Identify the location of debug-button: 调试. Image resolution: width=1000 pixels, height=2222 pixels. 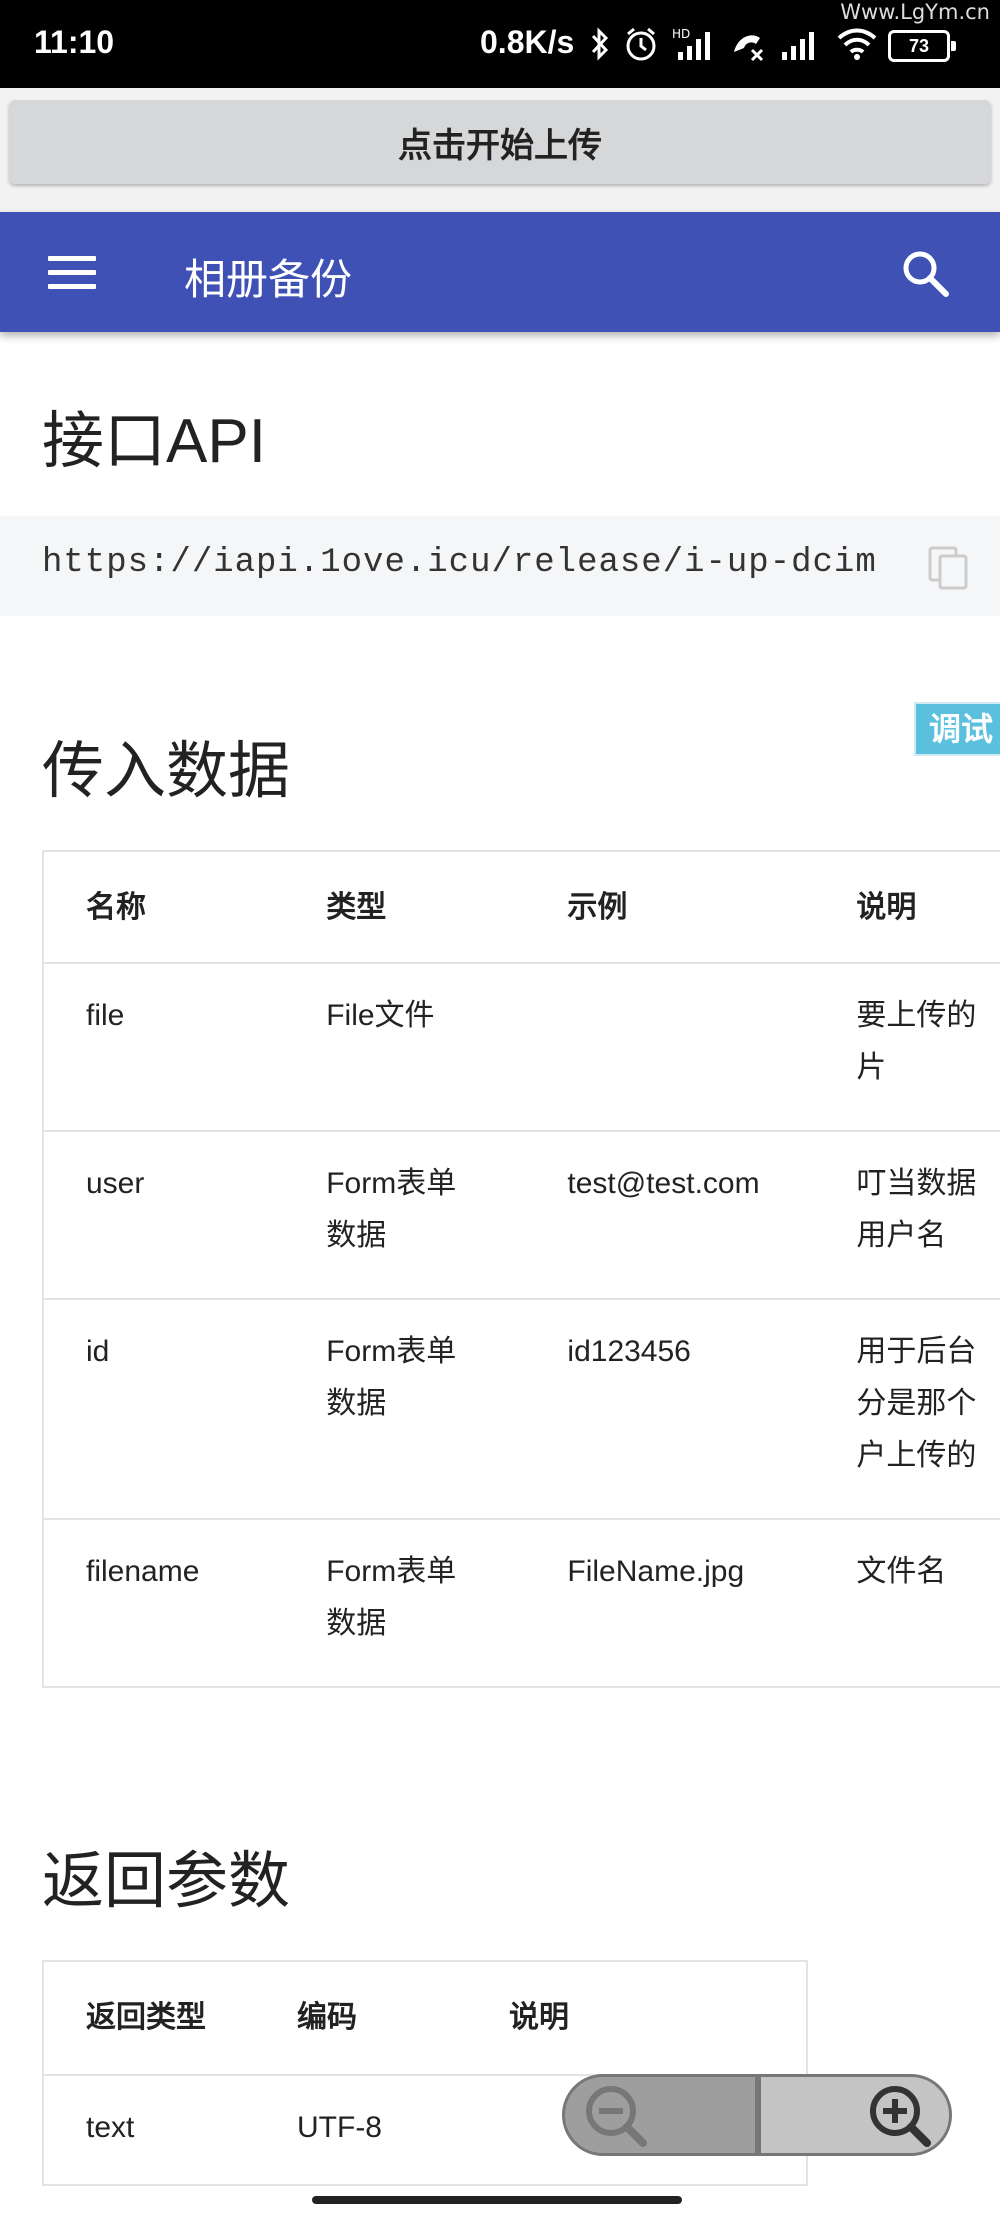
(957, 729).